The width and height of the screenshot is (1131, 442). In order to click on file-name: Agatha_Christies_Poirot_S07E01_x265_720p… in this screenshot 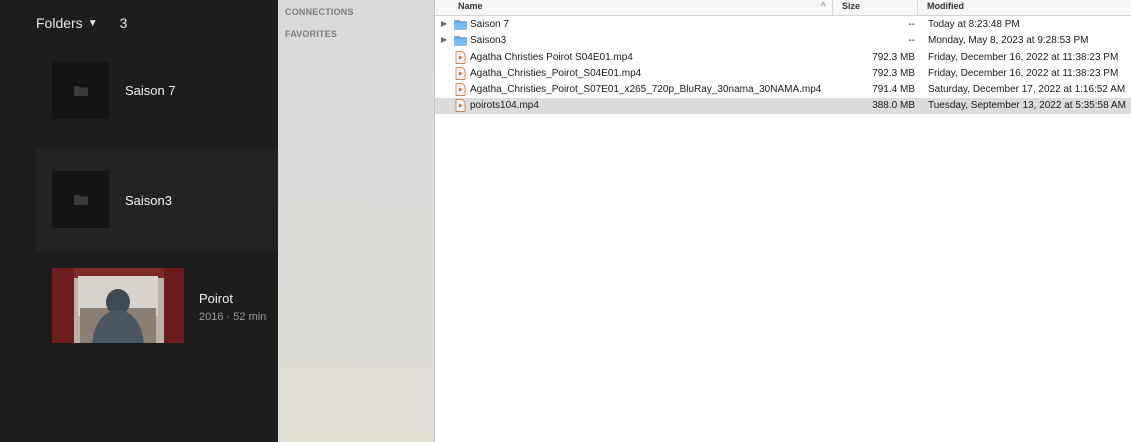, I will do `click(646, 89)`.